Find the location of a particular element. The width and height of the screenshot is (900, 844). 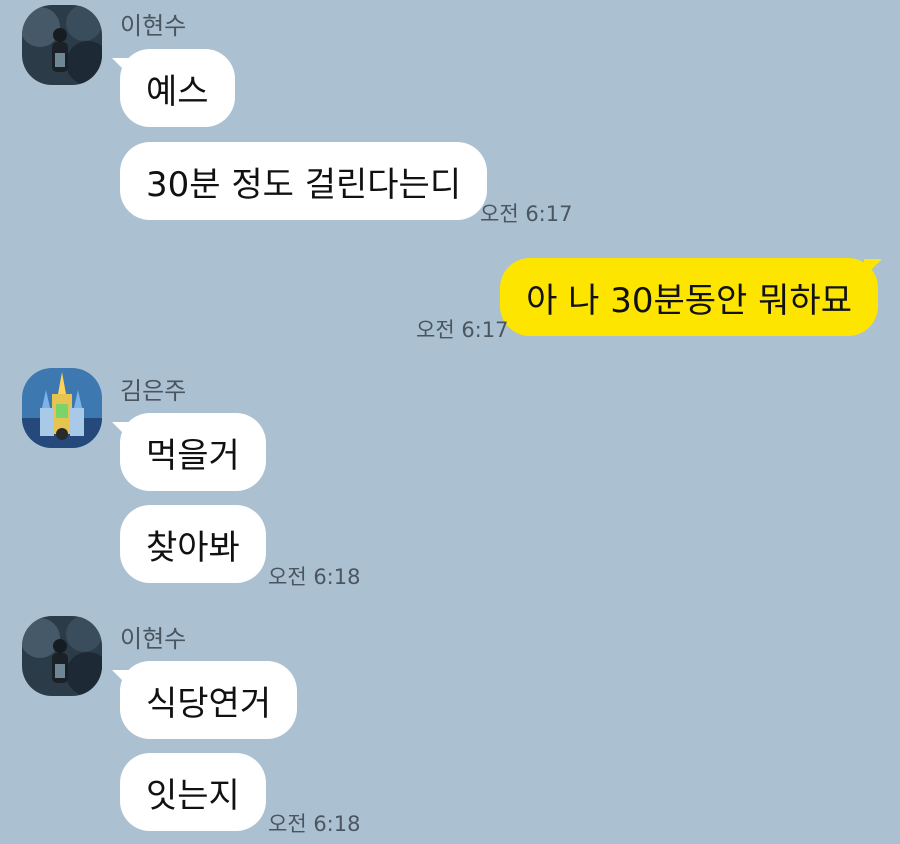

message-bubble: 식당연거 is located at coordinates (209, 700).